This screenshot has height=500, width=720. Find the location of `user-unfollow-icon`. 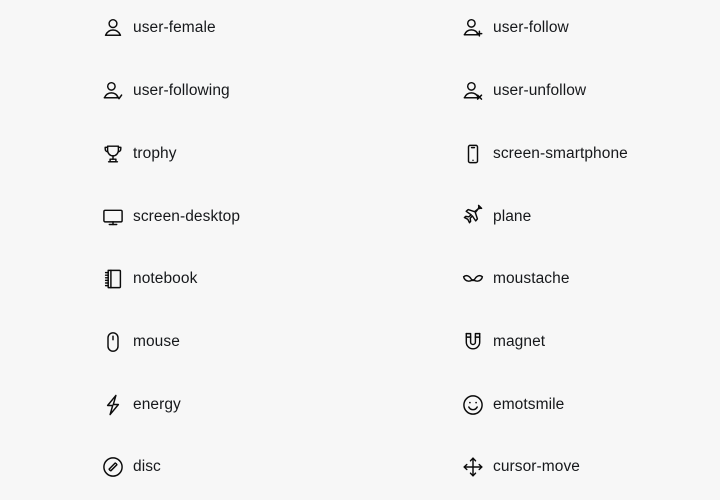

user-unfollow-icon is located at coordinates (473, 91).